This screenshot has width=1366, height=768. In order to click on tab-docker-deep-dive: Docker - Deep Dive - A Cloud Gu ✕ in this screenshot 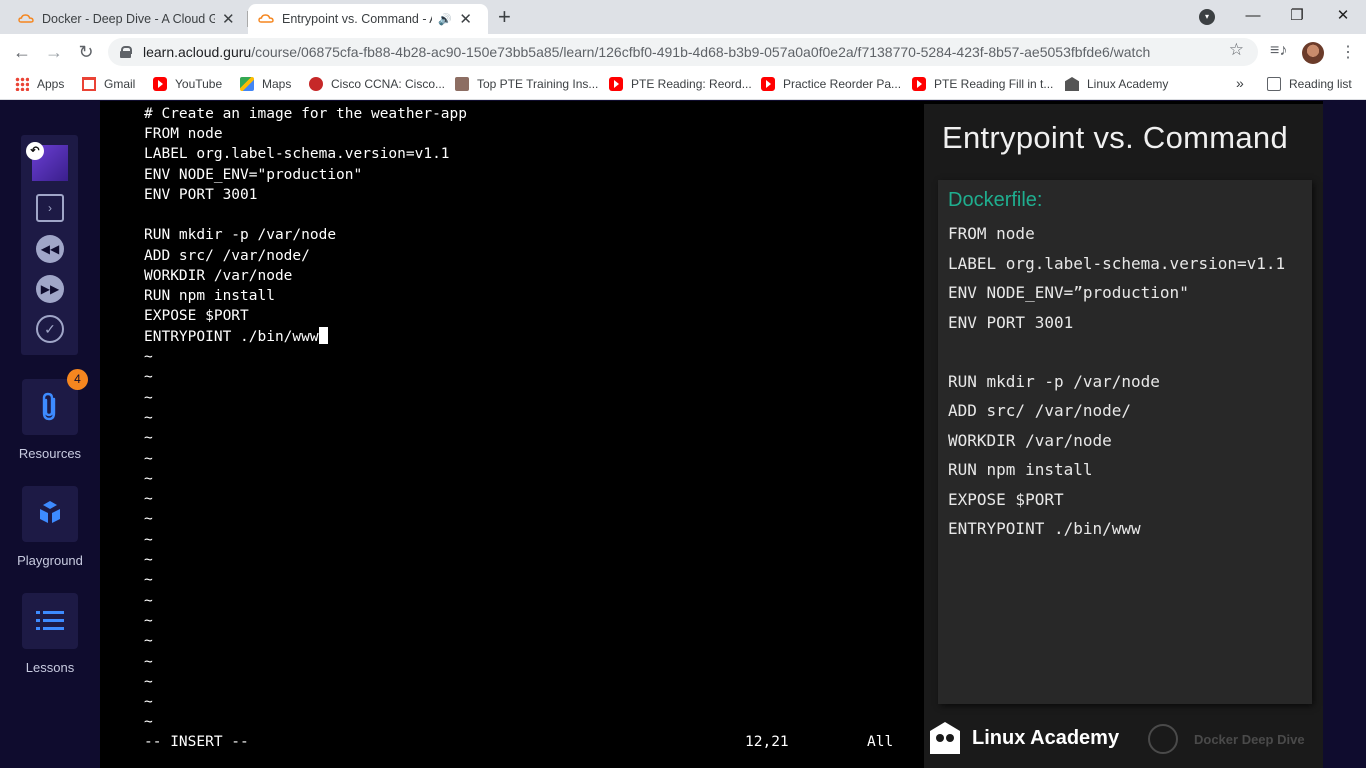, I will do `click(127, 19)`.